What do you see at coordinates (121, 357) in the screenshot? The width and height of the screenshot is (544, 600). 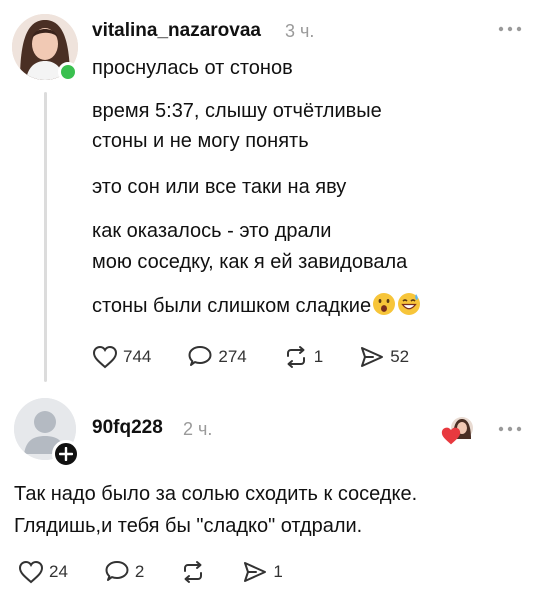 I see `like-button: 744` at bounding box center [121, 357].